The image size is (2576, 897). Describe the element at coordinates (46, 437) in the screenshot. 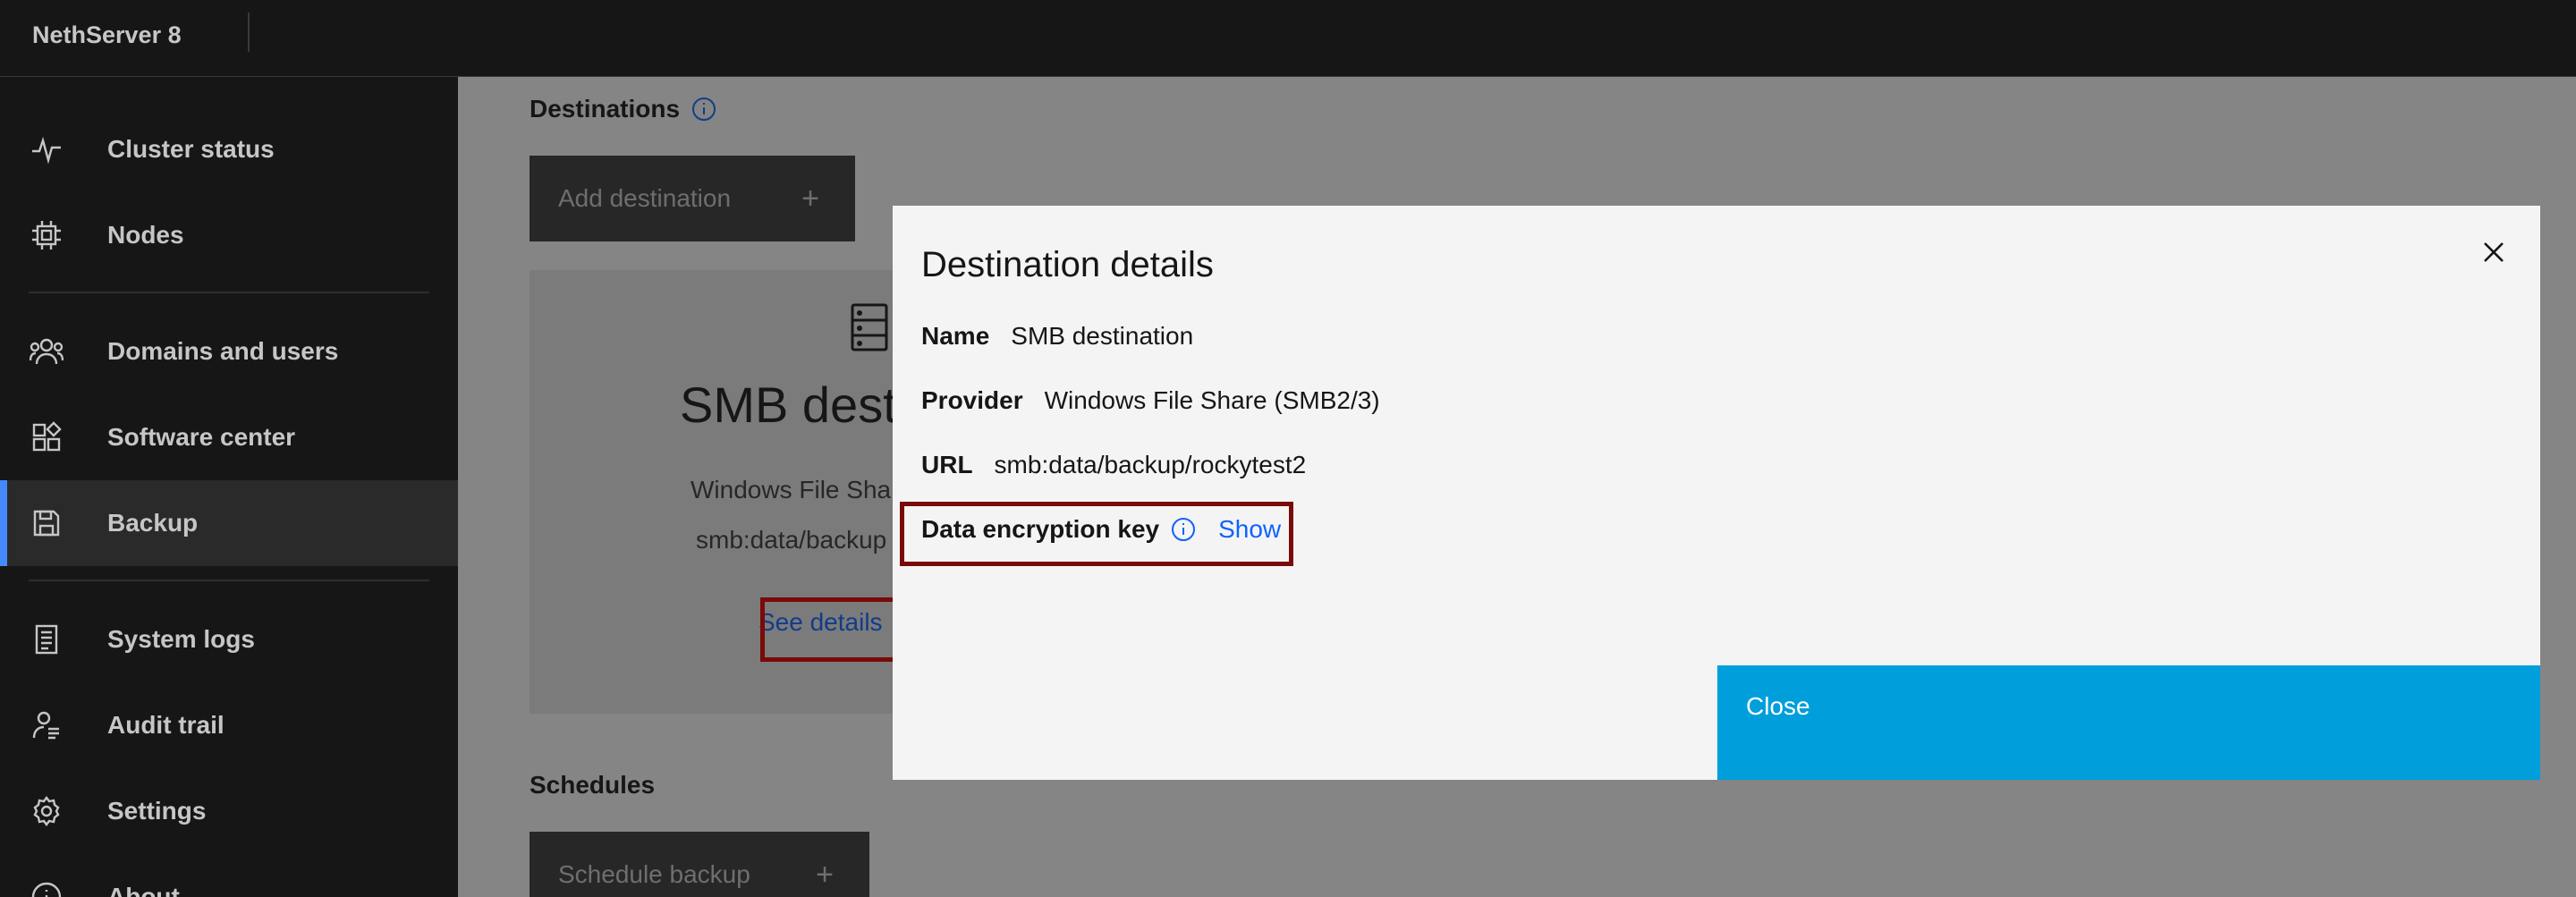

I see `apps-icon` at that location.